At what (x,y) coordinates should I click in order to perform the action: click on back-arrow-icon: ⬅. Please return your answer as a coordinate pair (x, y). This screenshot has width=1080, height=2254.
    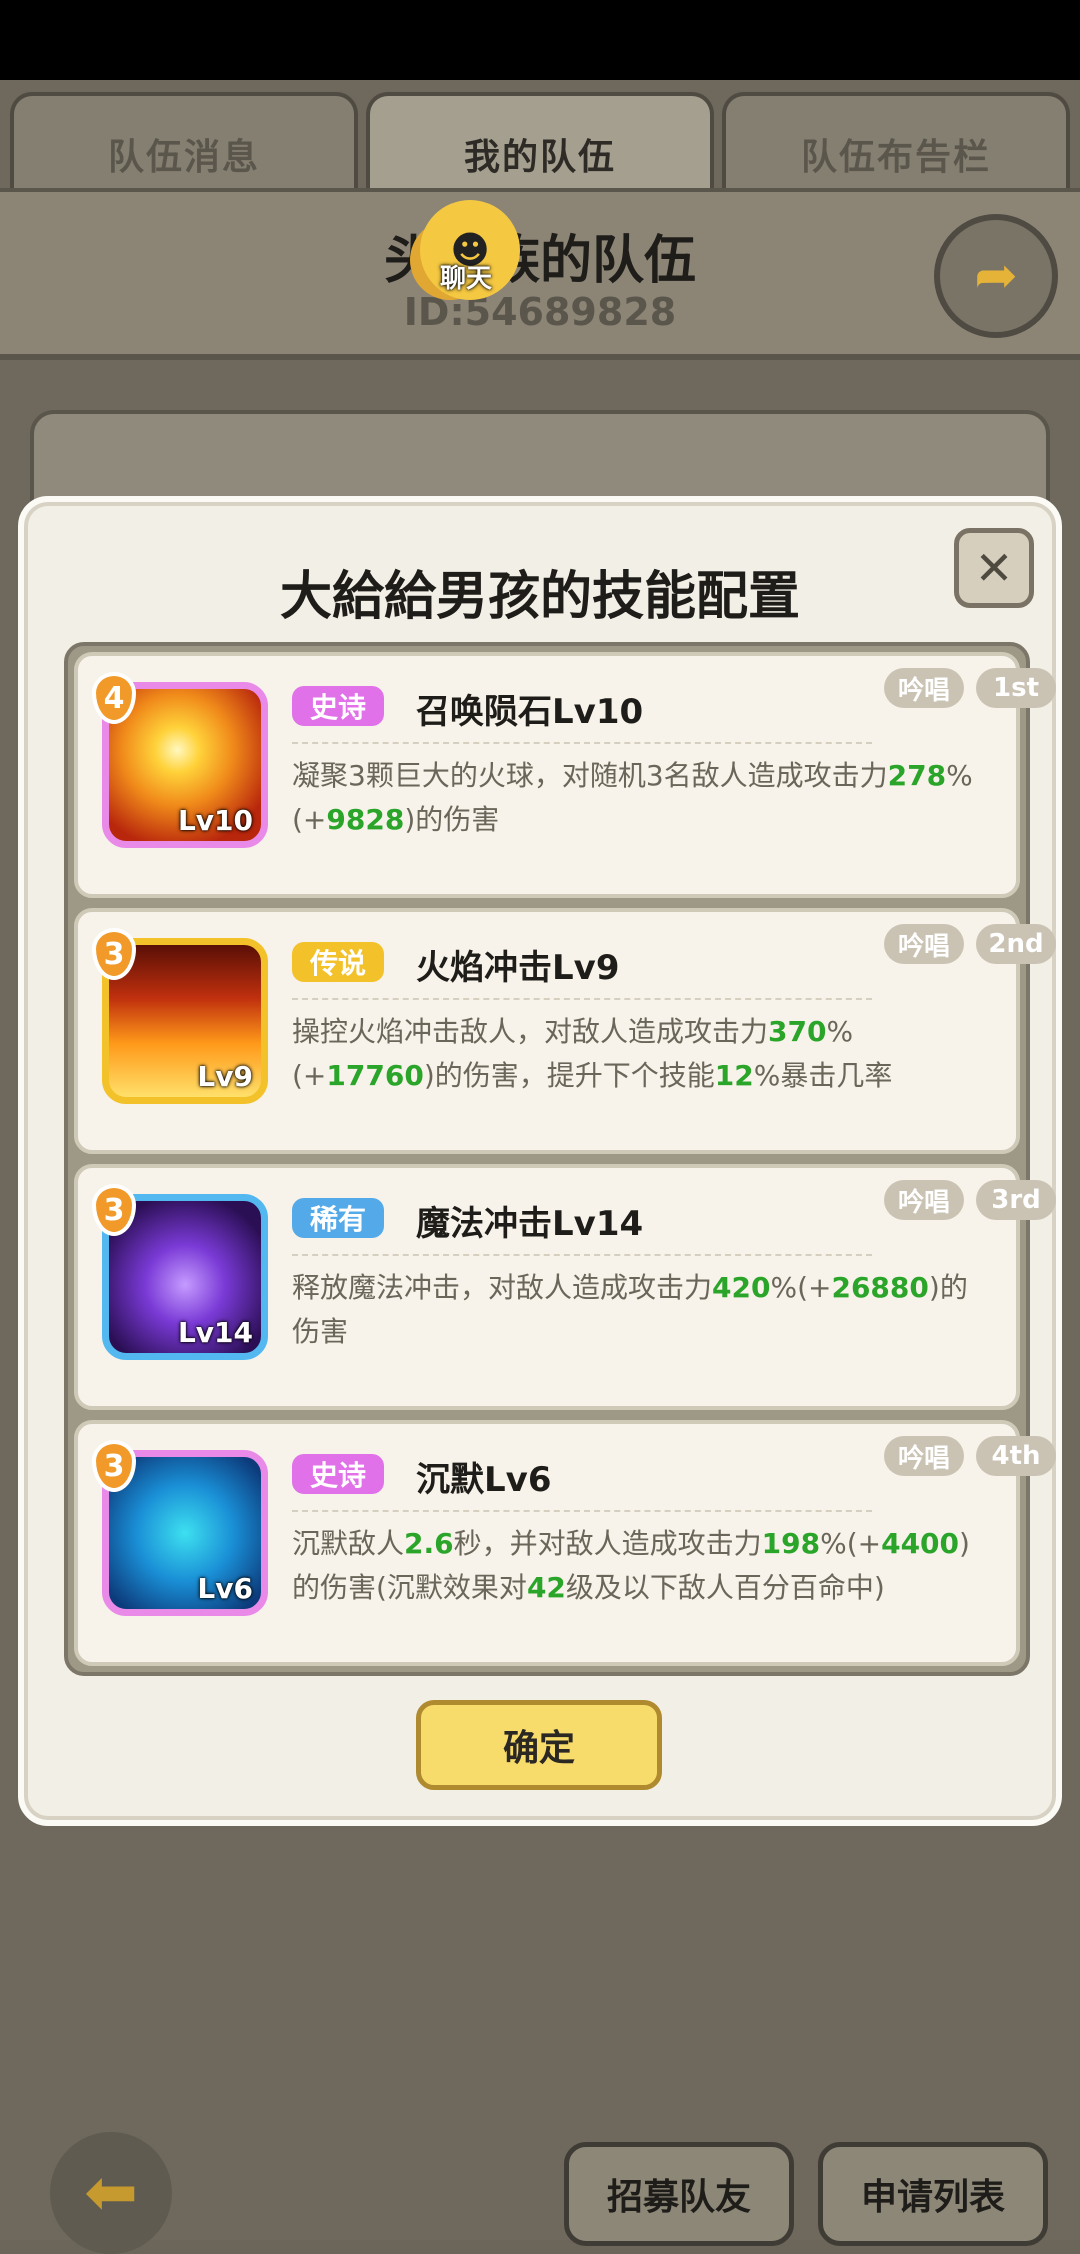
    Looking at the image, I should click on (111, 2193).